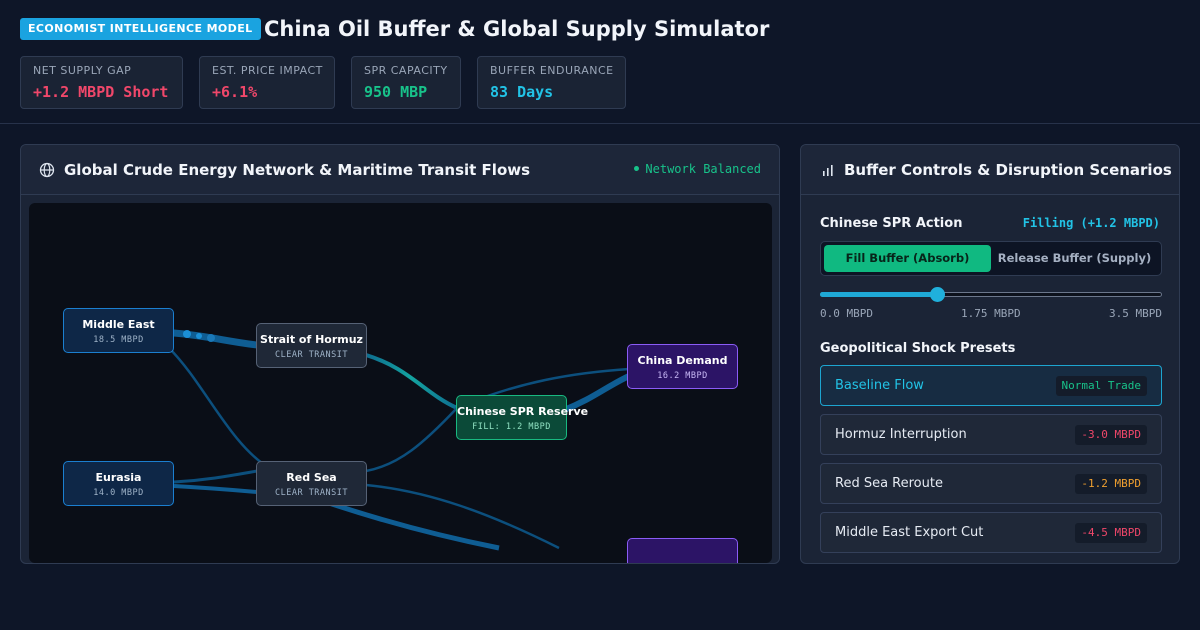 This screenshot has height=630, width=1200. I want to click on slider-mid-label: 1.75 MBPD, so click(991, 313).